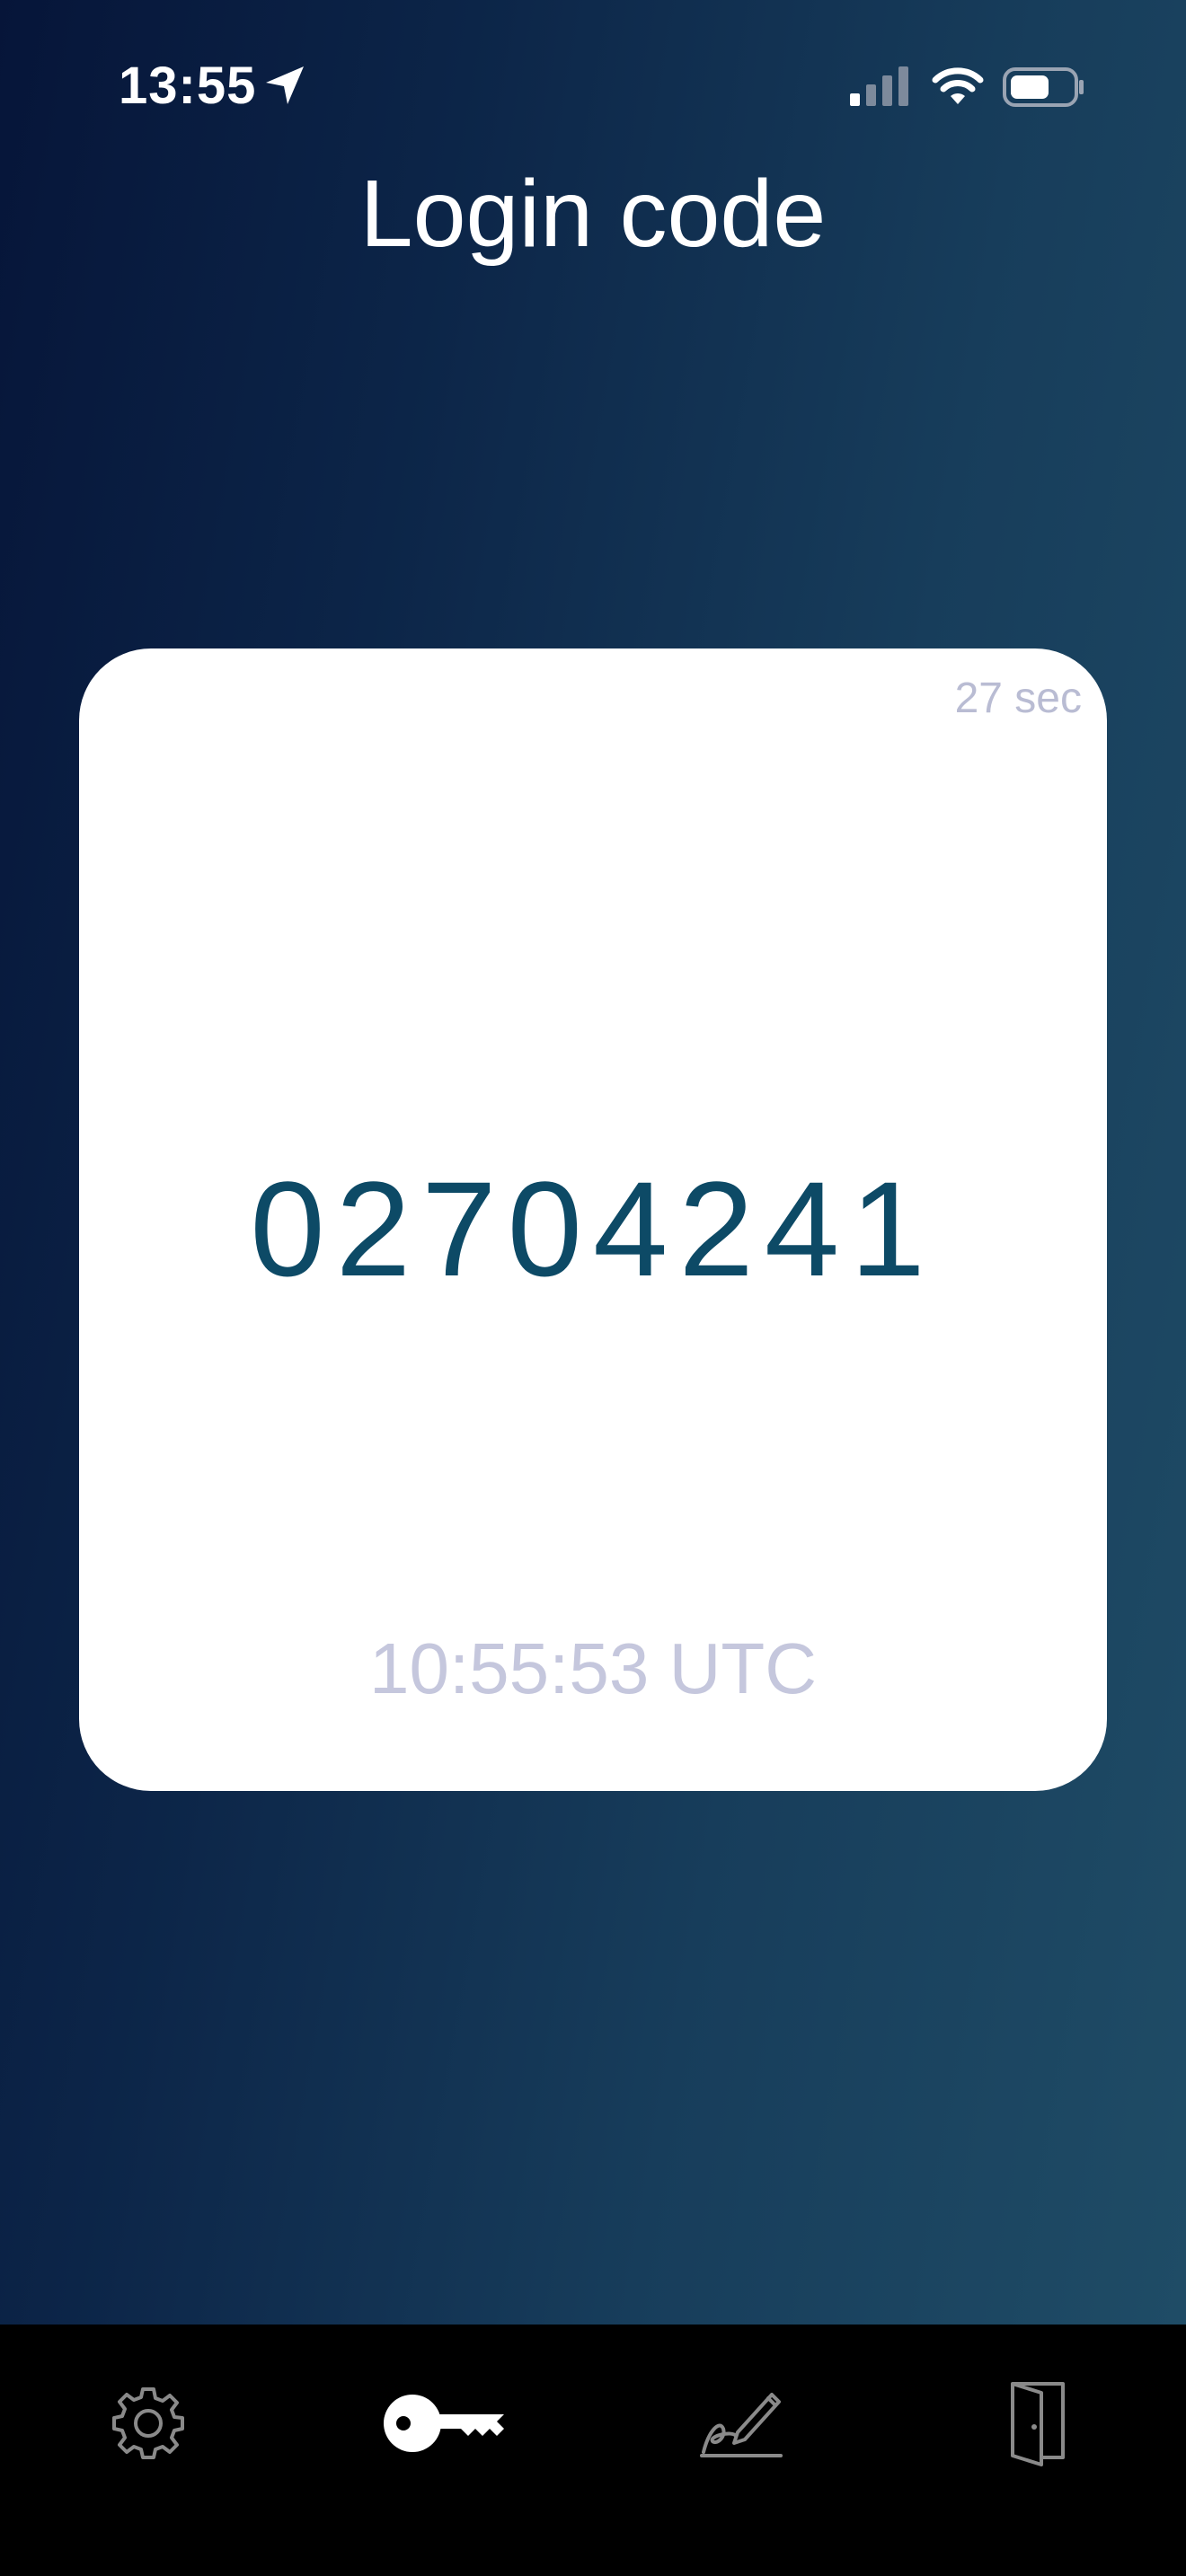 The width and height of the screenshot is (1186, 2576). I want to click on location-arrow-icon, so click(285, 85).